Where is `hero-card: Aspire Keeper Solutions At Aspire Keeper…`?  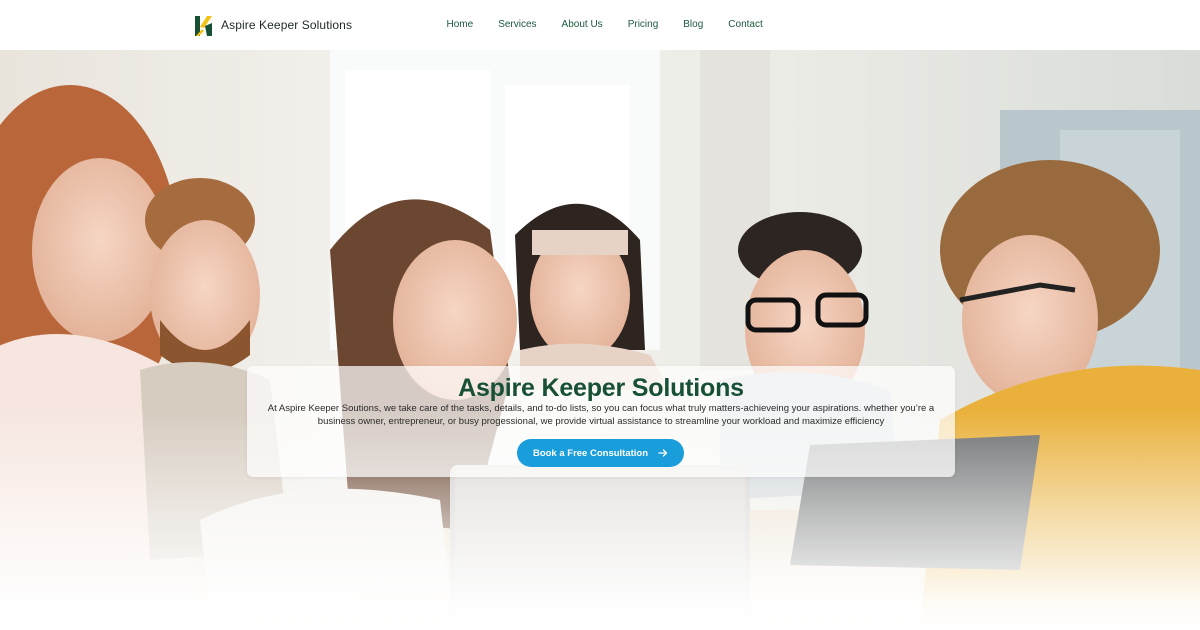 hero-card: Aspire Keeper Solutions At Aspire Keeper… is located at coordinates (601, 421).